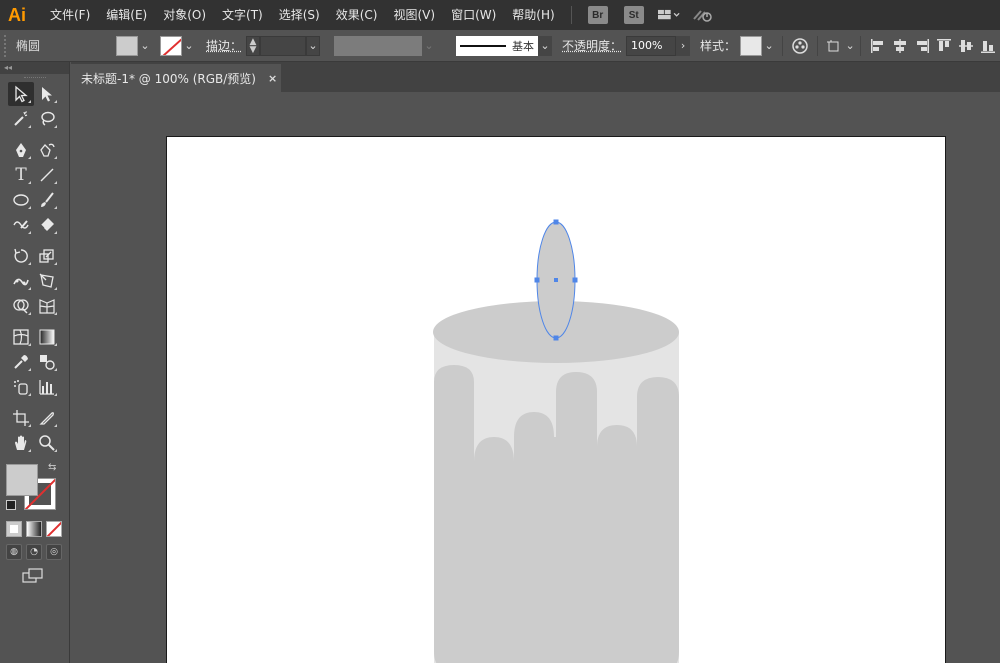 This screenshot has width=1000, height=663. I want to click on menu-help: 帮助(H), so click(533, 15).